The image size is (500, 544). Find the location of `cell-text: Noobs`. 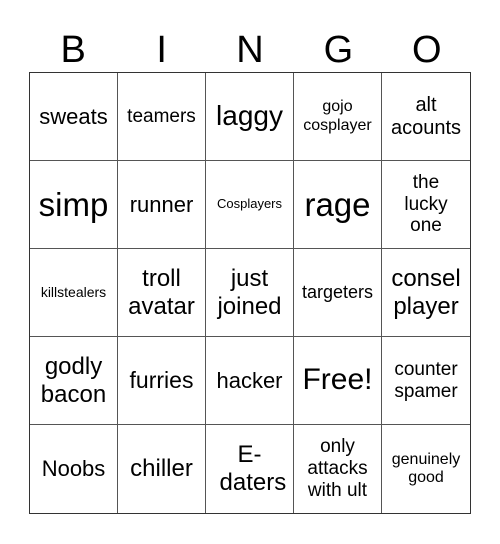

cell-text: Noobs is located at coordinates (73, 469).